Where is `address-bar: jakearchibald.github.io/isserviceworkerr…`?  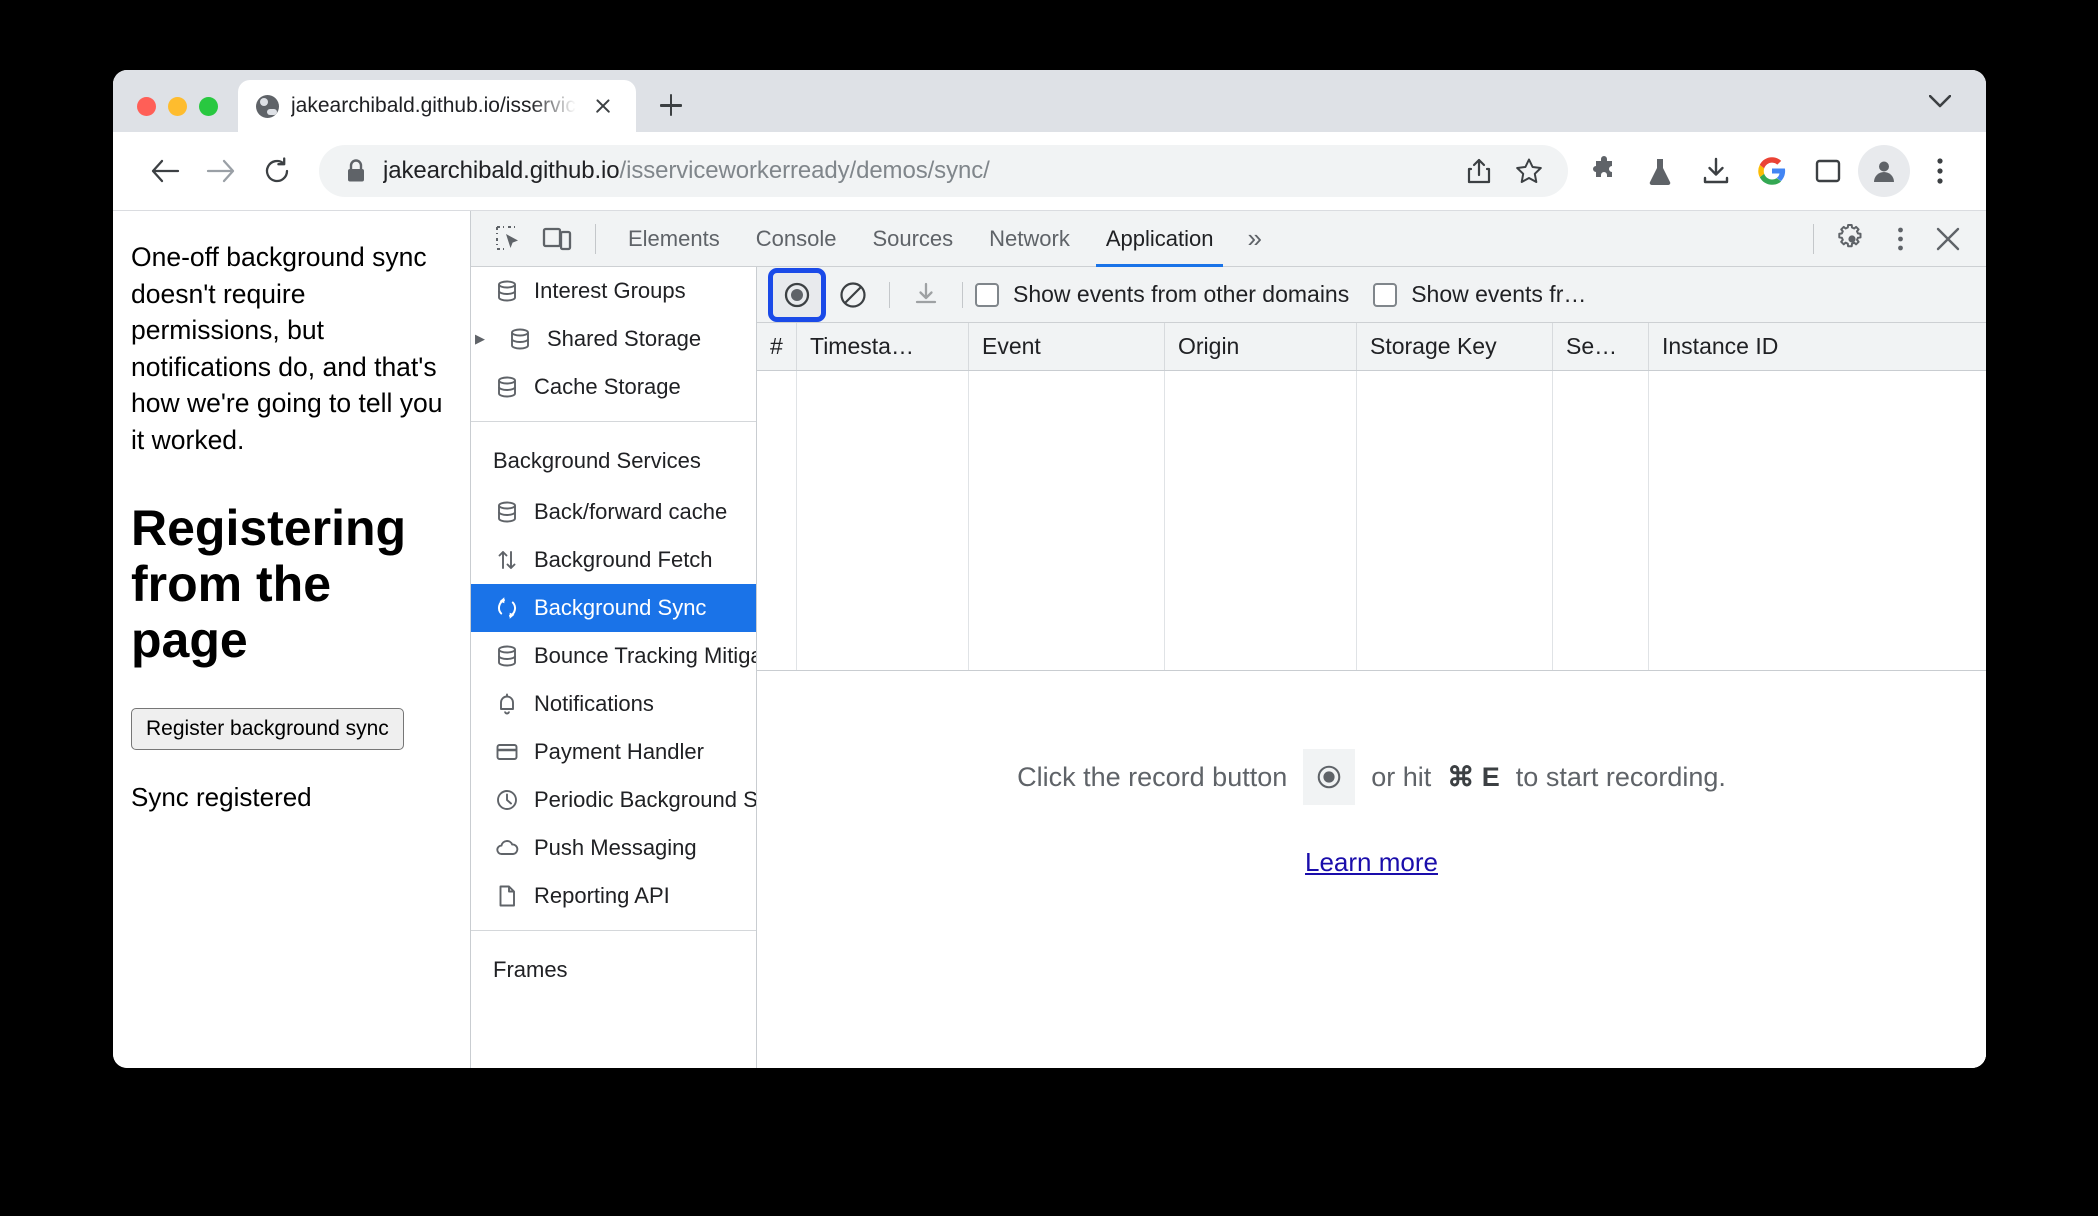
address-bar: jakearchibald.github.io/isserviceworkerr… is located at coordinates (943, 171).